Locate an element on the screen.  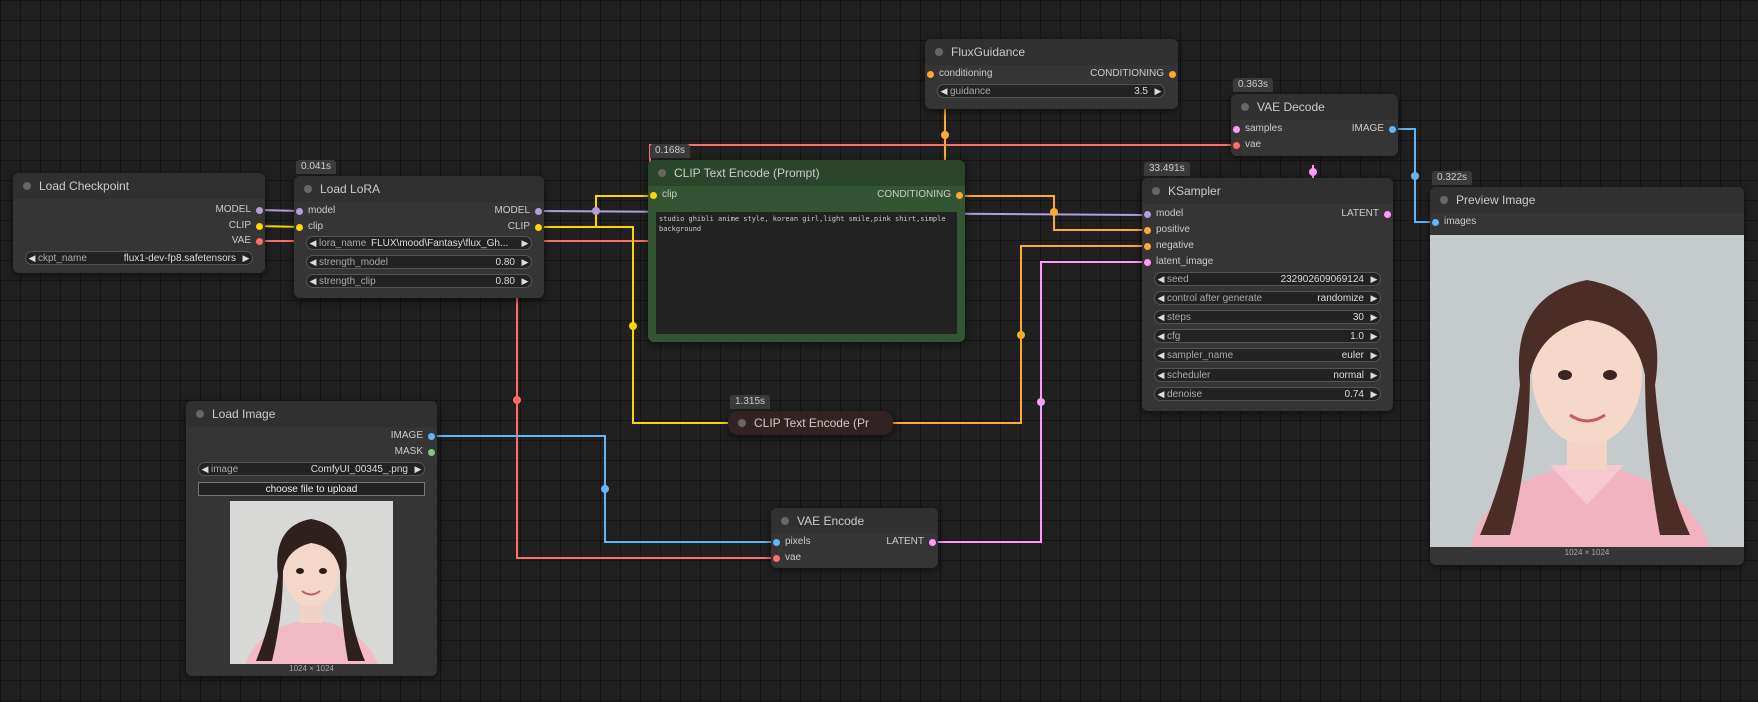
widget-ckpt-name: ◀ ckpt_name flux1-dev-fp8.safetensors ▶ is located at coordinates (139, 258).